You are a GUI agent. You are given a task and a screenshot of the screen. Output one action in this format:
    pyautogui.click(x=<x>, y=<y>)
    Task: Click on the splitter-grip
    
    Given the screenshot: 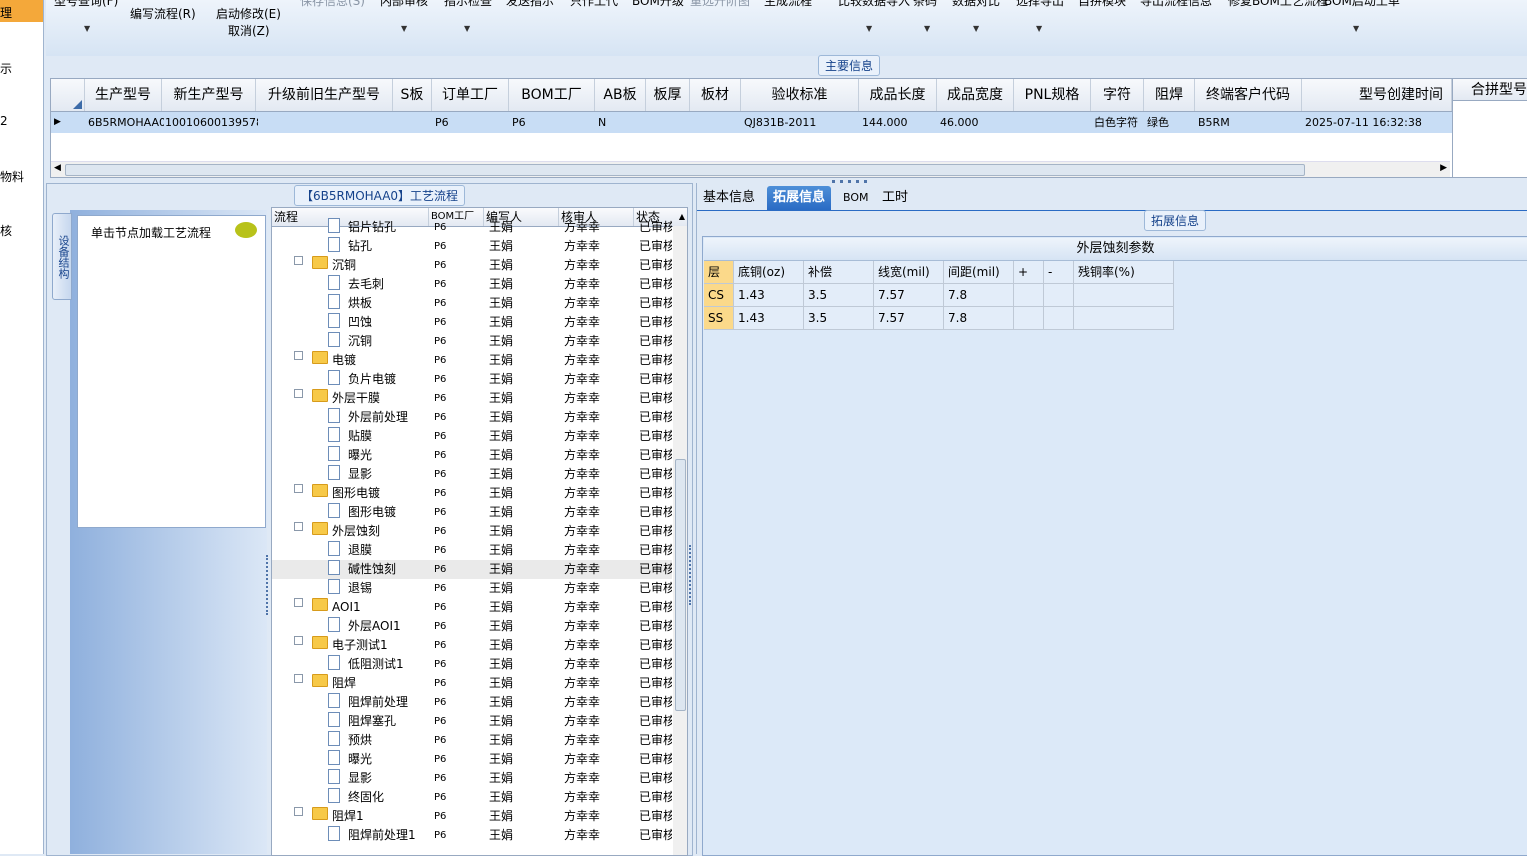 What is the action you would take?
    pyautogui.click(x=692, y=575)
    